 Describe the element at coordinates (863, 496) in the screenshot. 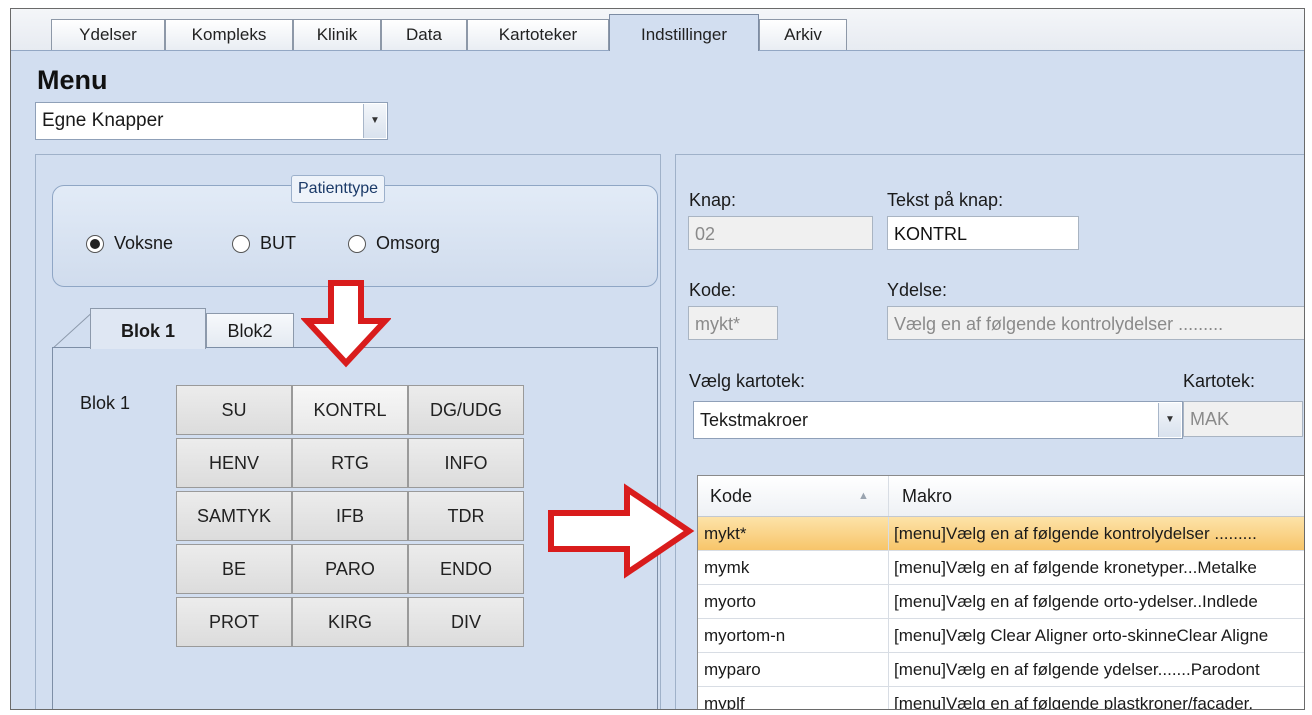

I see `sort-ascending-icon: ▲` at that location.